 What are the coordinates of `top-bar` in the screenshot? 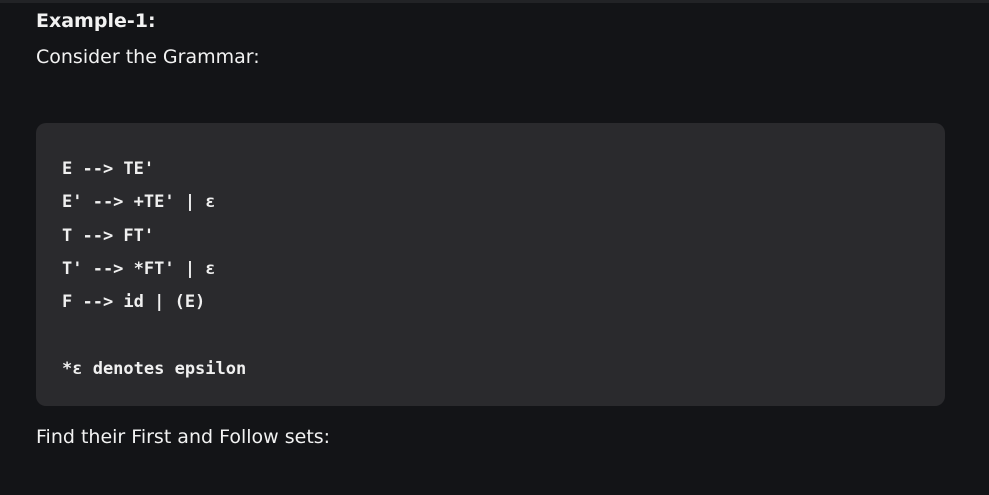 It's located at (494, 1).